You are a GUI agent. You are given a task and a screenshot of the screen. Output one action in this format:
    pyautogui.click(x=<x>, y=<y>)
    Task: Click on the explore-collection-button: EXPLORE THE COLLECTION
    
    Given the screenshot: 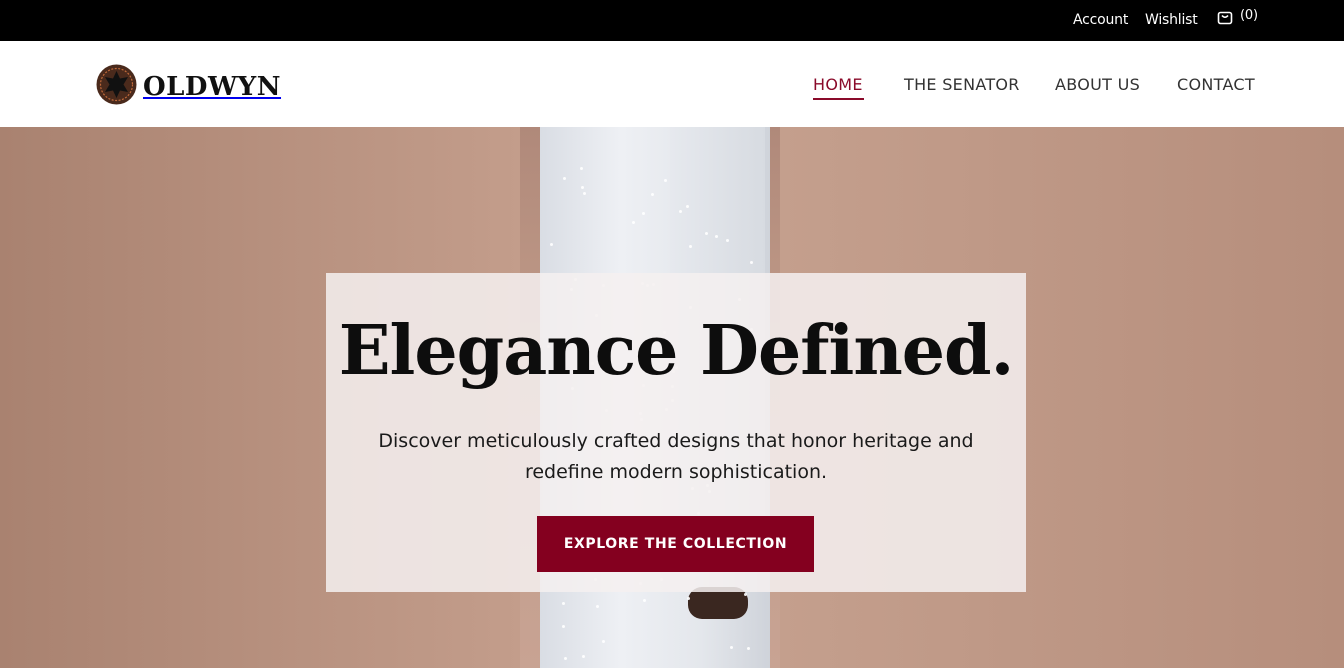 What is the action you would take?
    pyautogui.click(x=675, y=544)
    